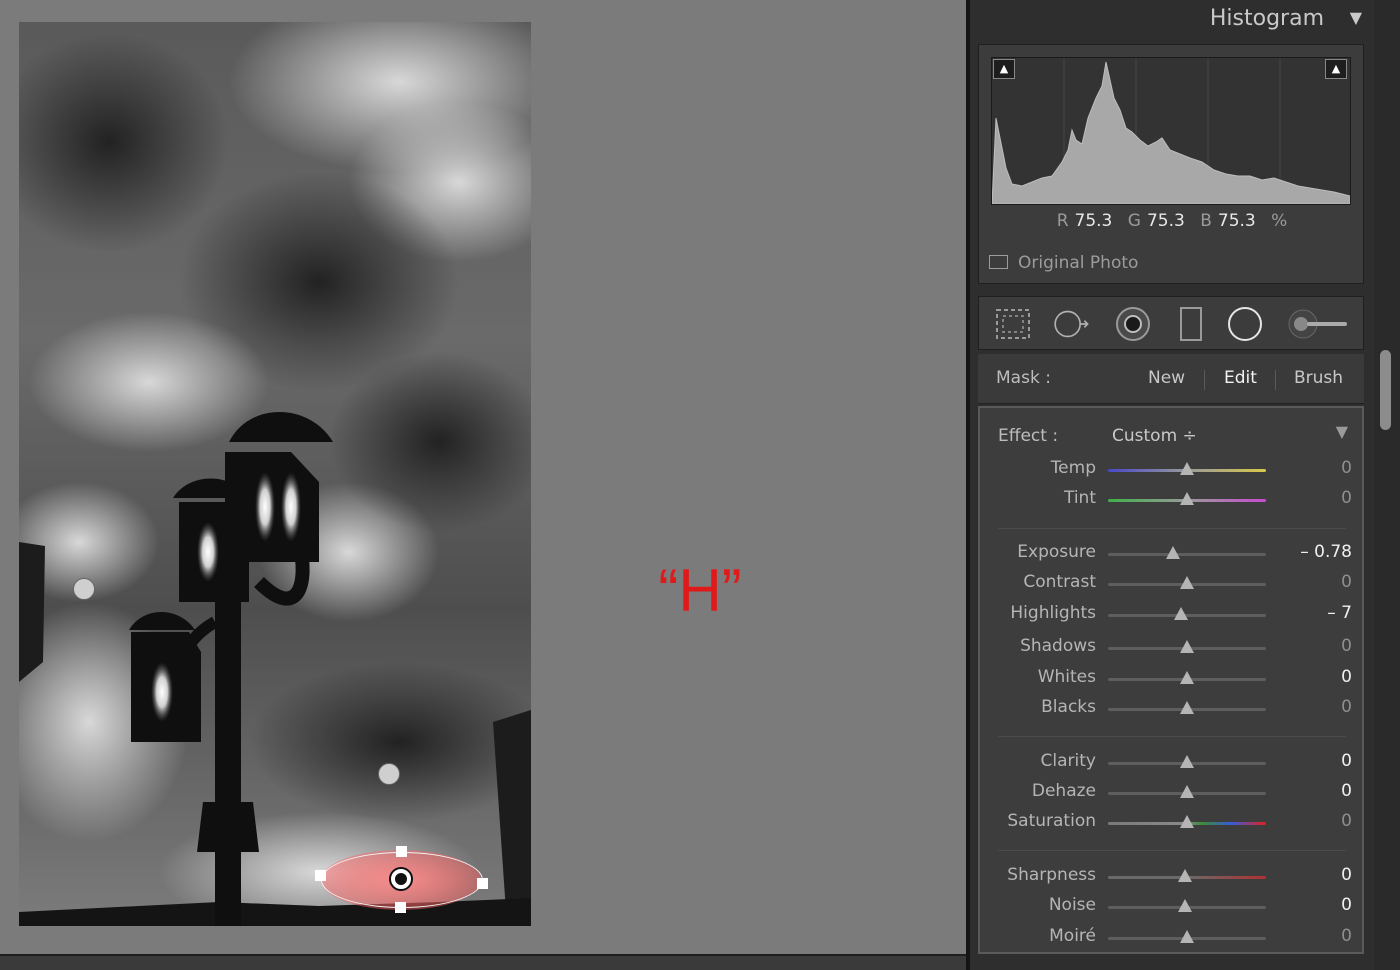 The width and height of the screenshot is (1400, 970). I want to click on scrollbar-thumb, so click(1385, 390).